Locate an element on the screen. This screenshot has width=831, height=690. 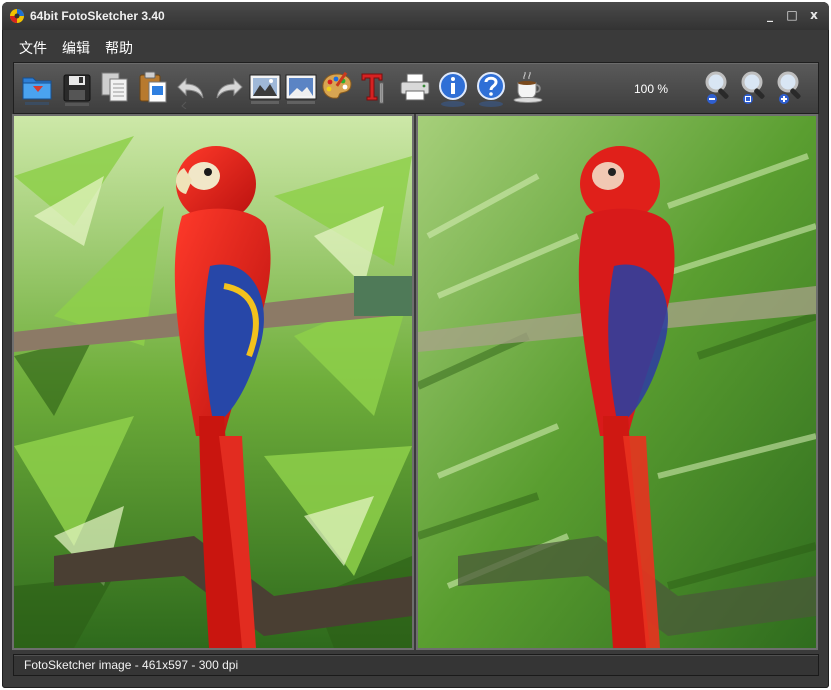
source-image-icon is located at coordinates (265, 89).